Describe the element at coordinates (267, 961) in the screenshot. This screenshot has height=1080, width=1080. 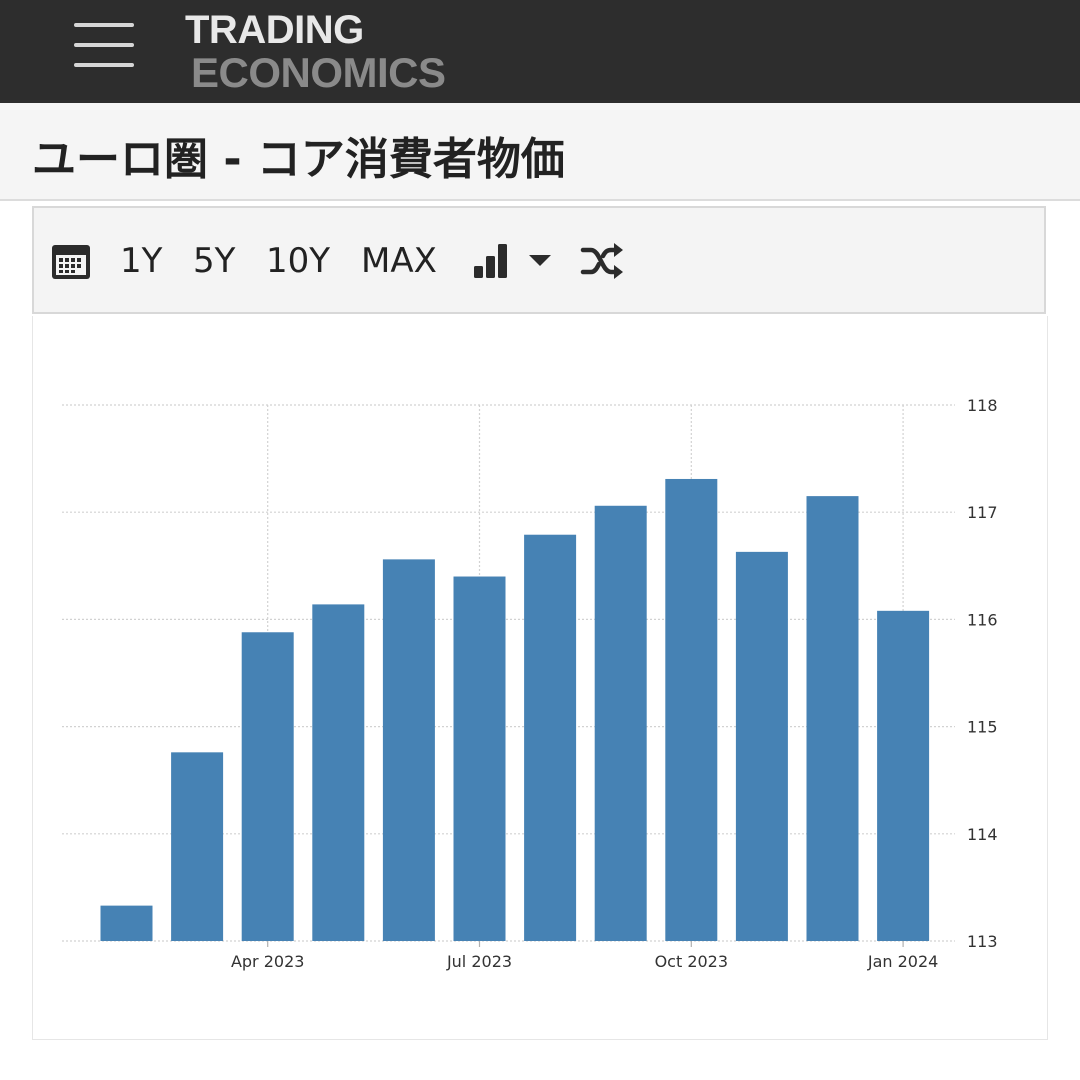
I see `x-tick-label: Apr 2023` at that location.